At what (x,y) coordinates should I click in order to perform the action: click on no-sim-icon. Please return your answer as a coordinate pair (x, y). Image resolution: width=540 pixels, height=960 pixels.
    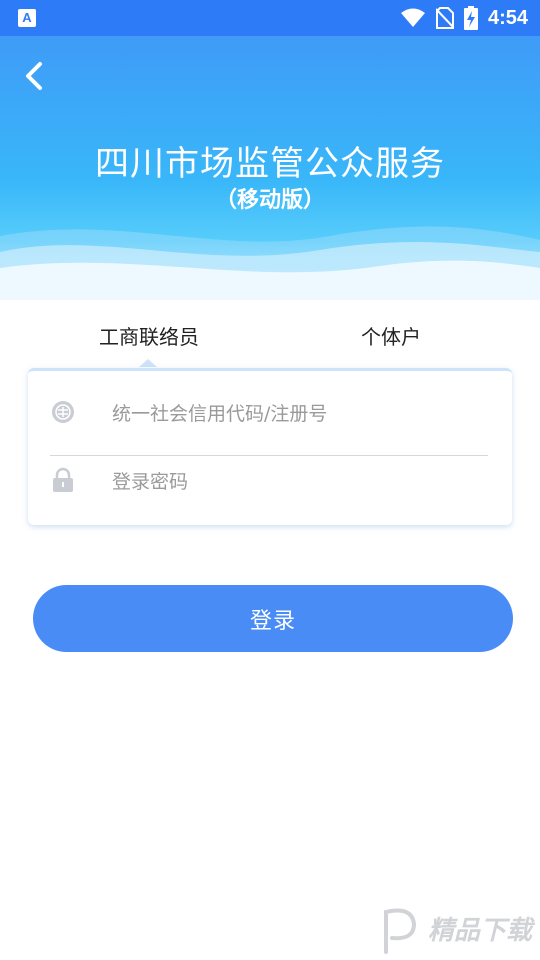
    Looking at the image, I should click on (444, 18).